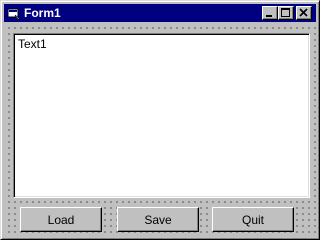 The width and height of the screenshot is (320, 240). I want to click on quit-button-label: Quit, so click(252, 219).